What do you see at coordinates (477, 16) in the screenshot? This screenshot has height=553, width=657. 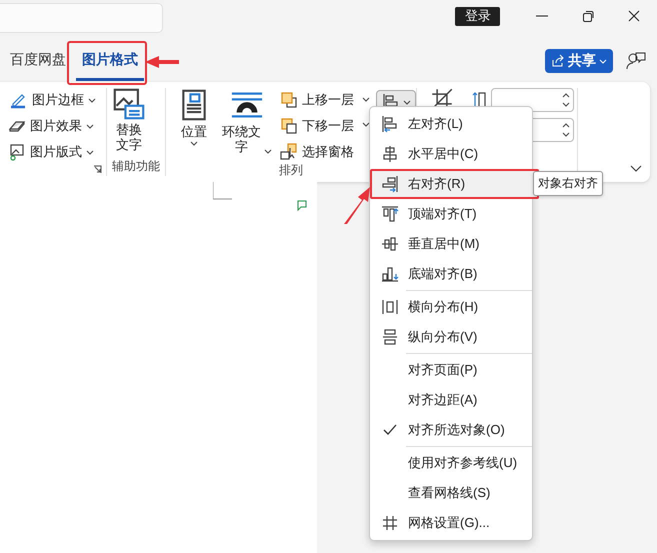 I see `login-button: 登录` at bounding box center [477, 16].